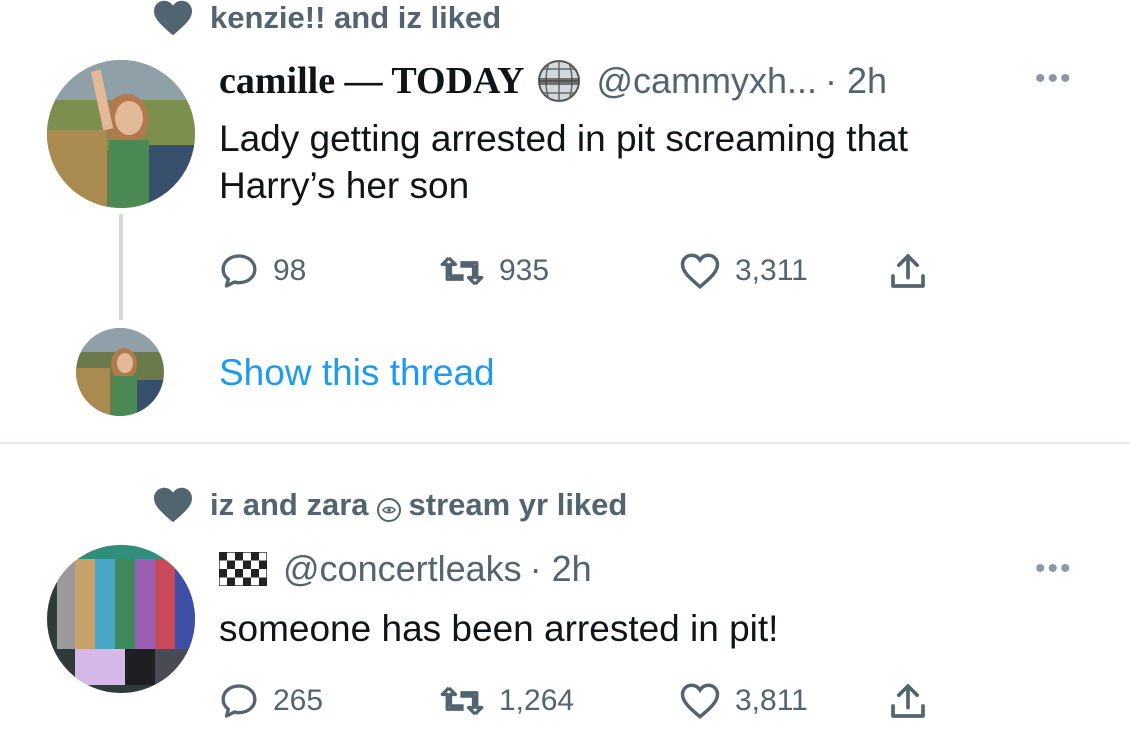 This screenshot has width=1130, height=746. What do you see at coordinates (289, 504) in the screenshot?
I see `liked-by-text: iz and zara` at bounding box center [289, 504].